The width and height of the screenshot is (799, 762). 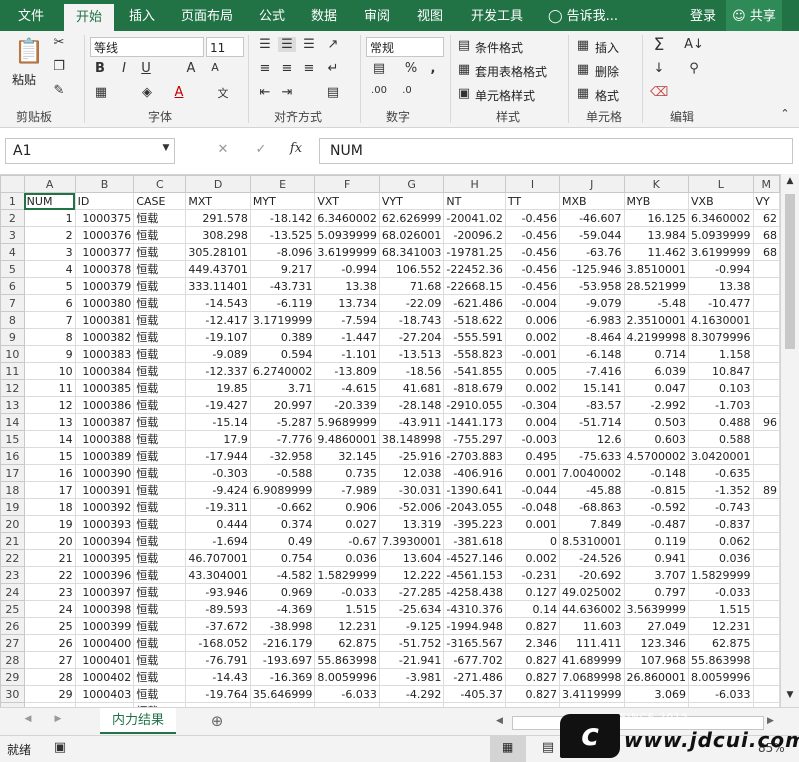 What do you see at coordinates (474, 592) in the screenshot?
I see `cell: -4258.438` at bounding box center [474, 592].